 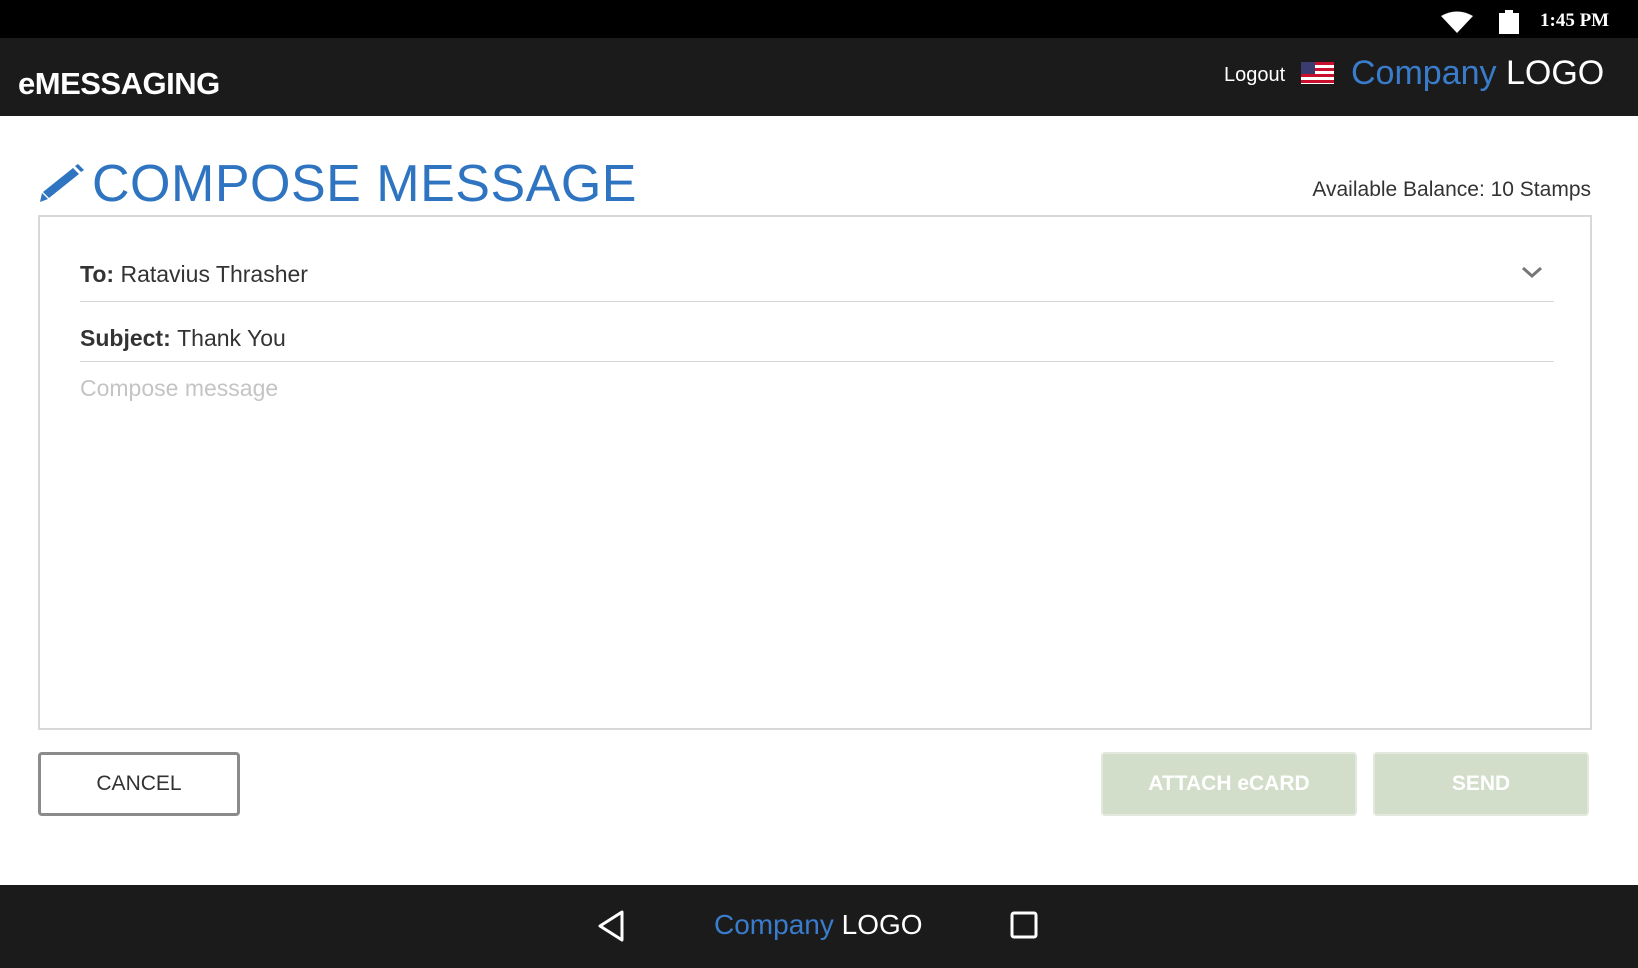 I want to click on chevron-down-icon, so click(x=1532, y=272).